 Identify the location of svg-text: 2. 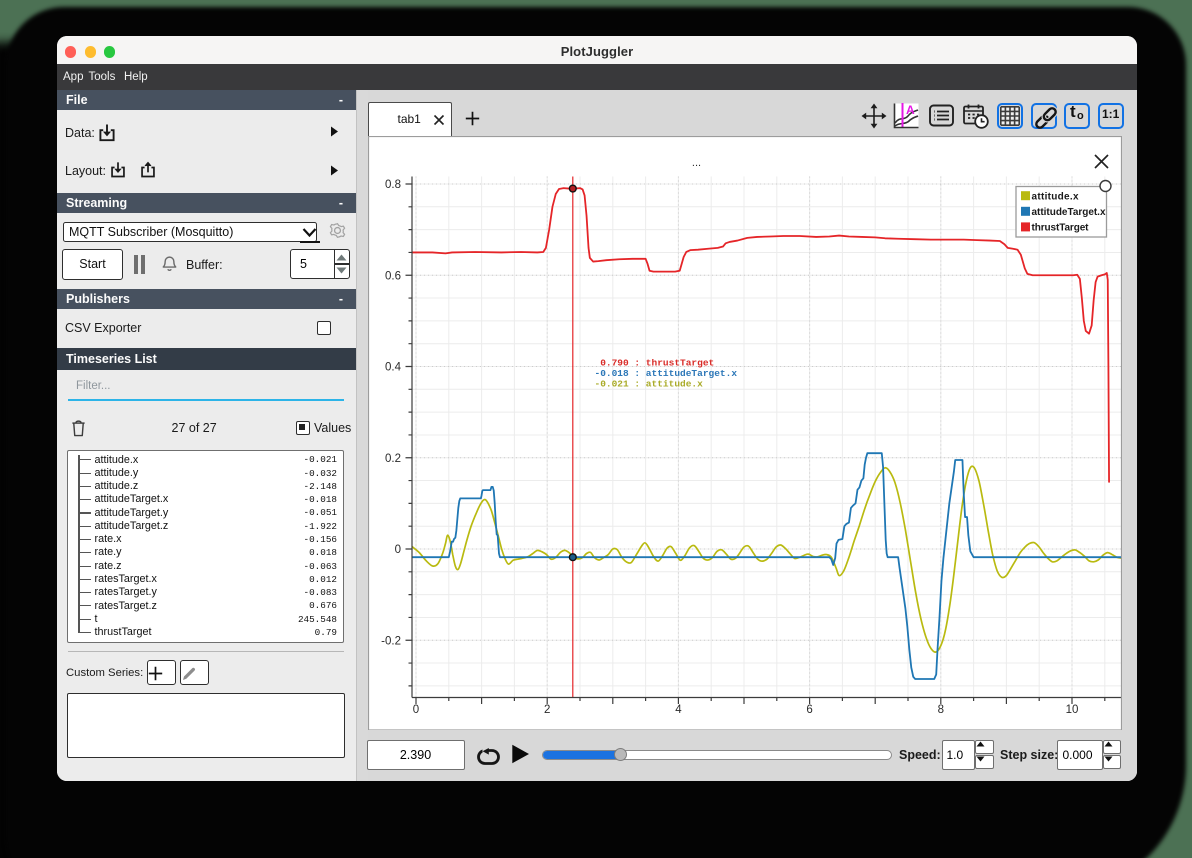
(546, 710).